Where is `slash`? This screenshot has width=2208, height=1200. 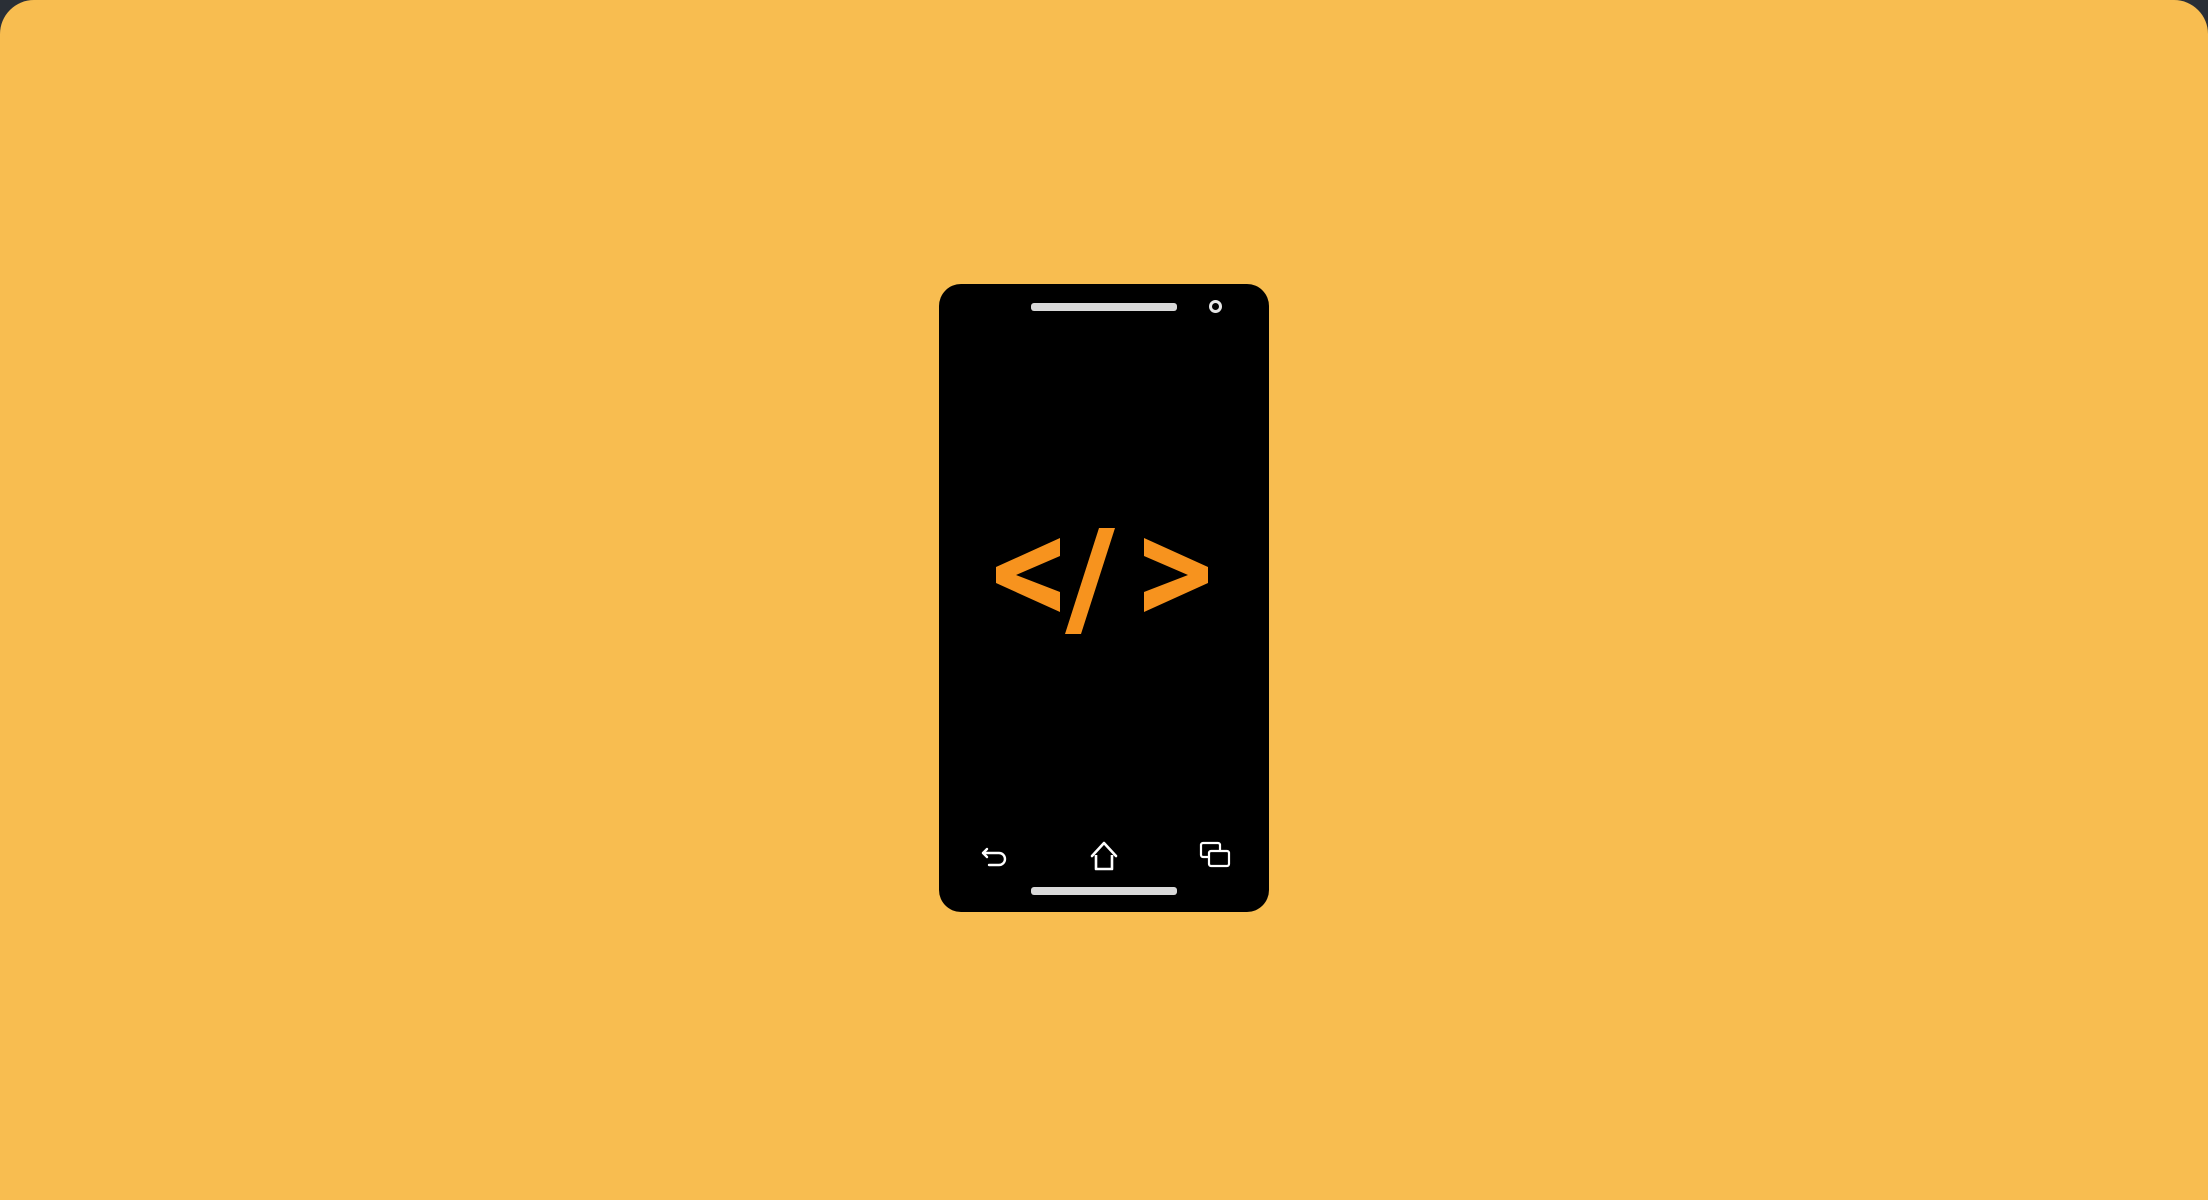
slash is located at coordinates (1090, 581).